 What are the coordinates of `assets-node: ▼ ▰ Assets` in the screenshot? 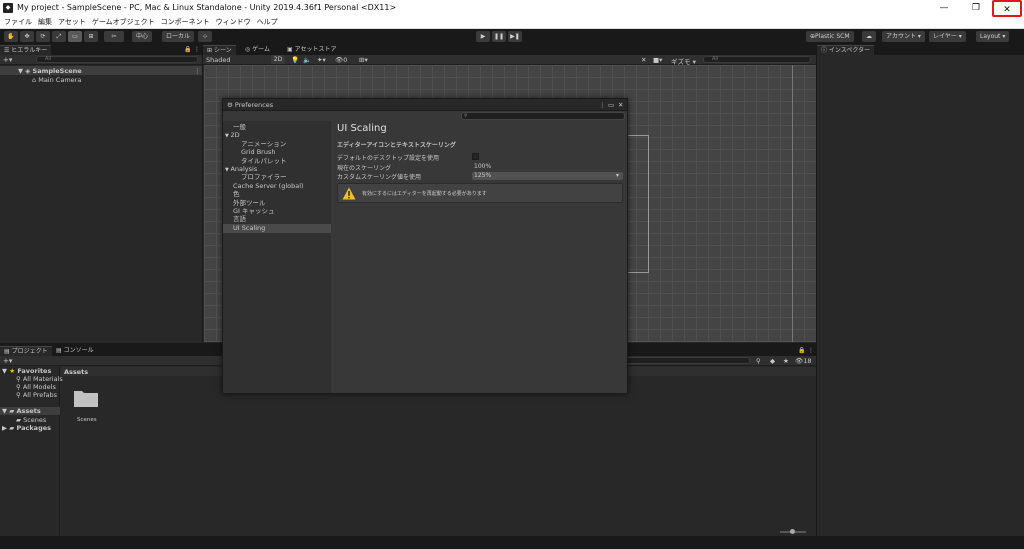 It's located at (30, 411).